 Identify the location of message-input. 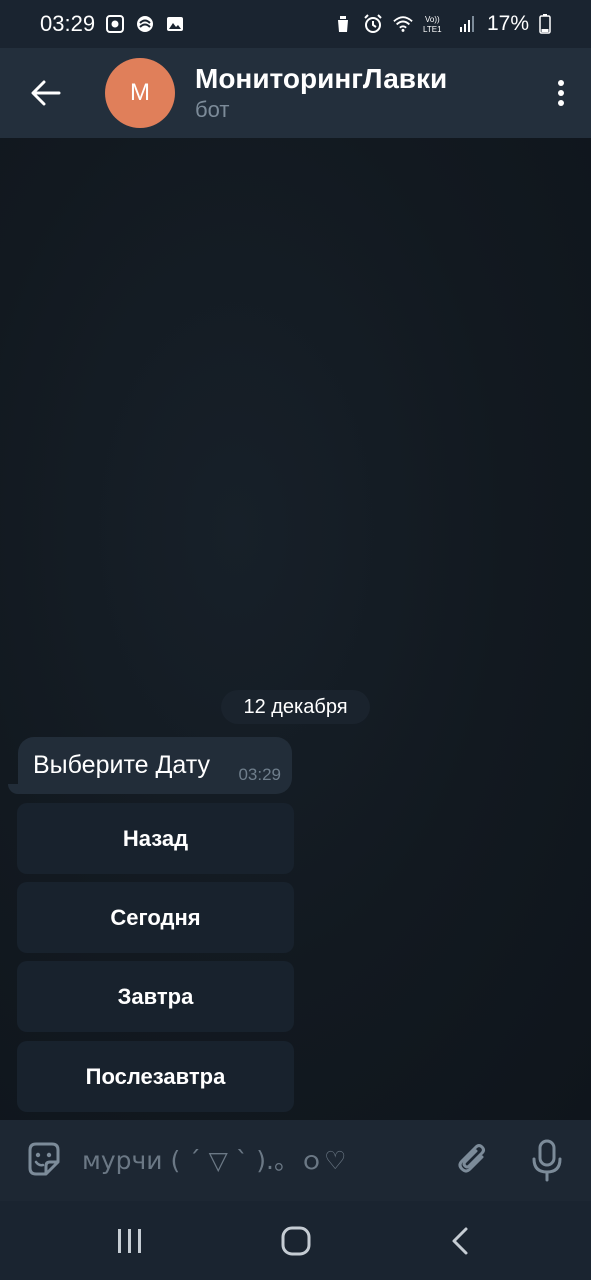
(252, 1160).